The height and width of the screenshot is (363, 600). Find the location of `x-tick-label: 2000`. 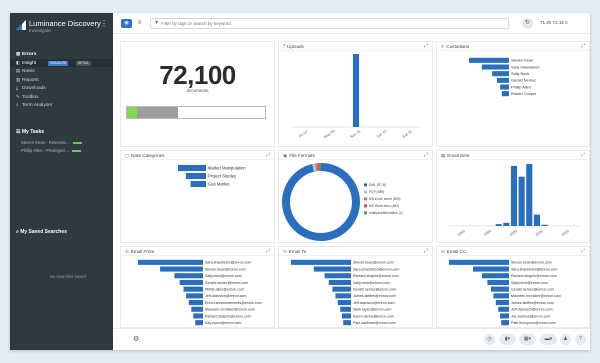

x-tick-label: 2000 is located at coordinates (513, 233).